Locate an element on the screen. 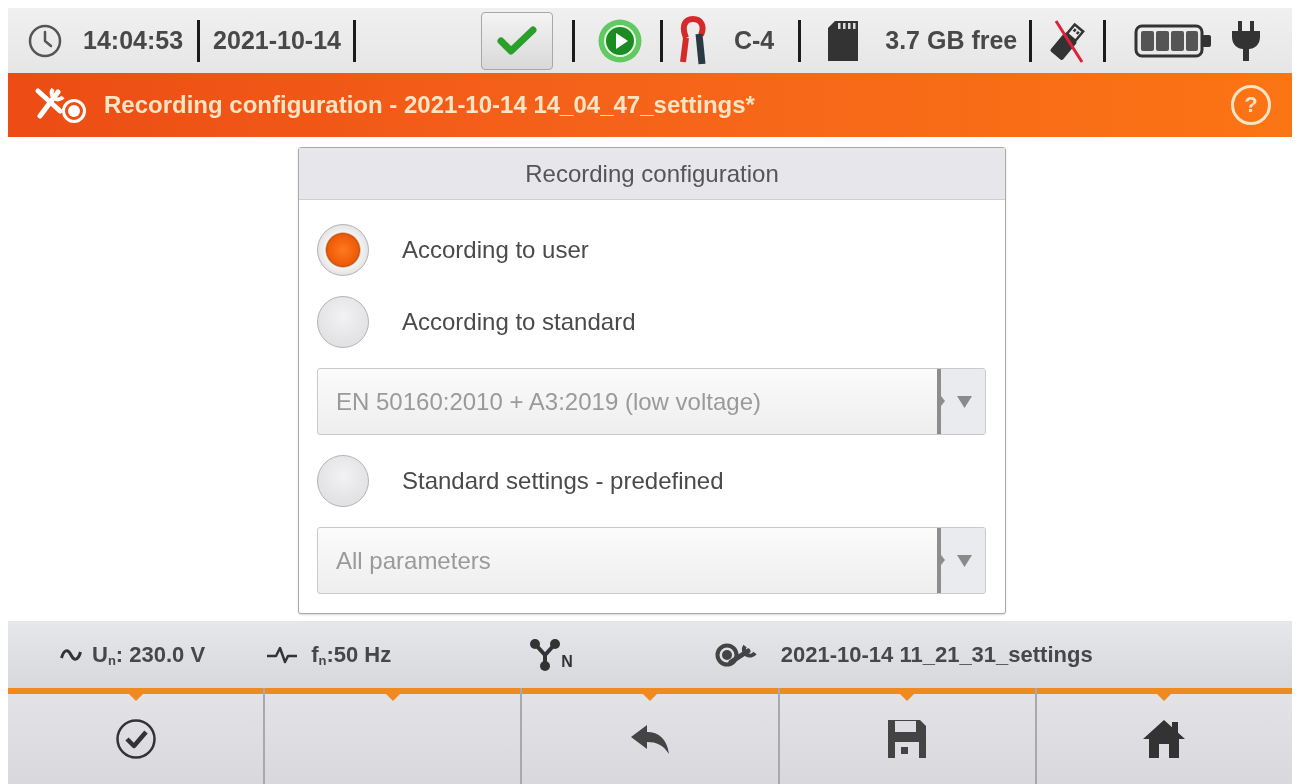  home-button is located at coordinates (1164, 736).